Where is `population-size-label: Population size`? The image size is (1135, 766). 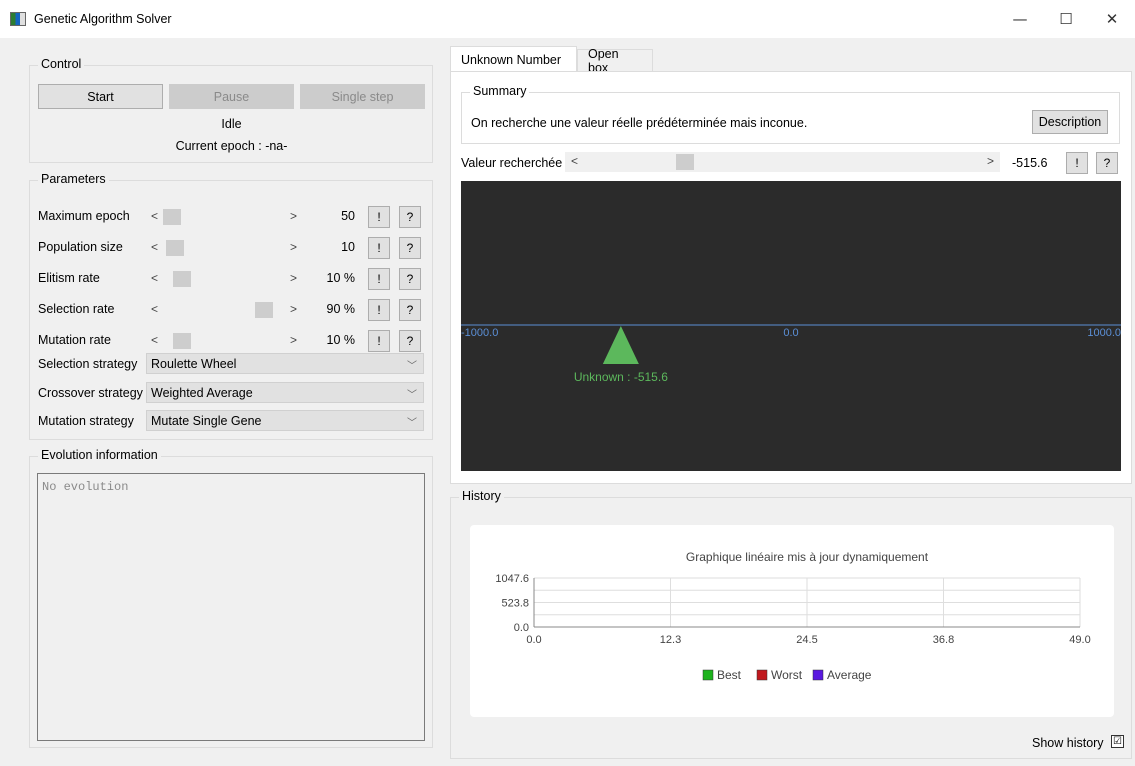
population-size-label: Population size is located at coordinates (80, 247).